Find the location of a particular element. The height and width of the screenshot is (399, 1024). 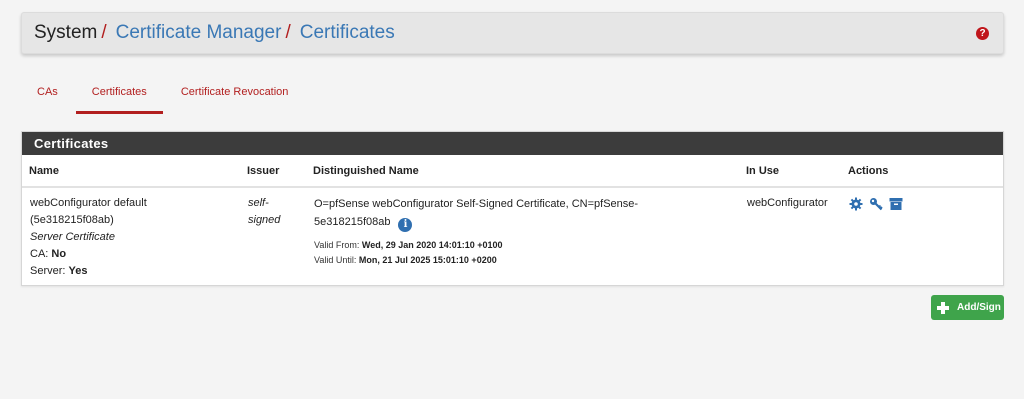

cell-actions is located at coordinates (922, 233).